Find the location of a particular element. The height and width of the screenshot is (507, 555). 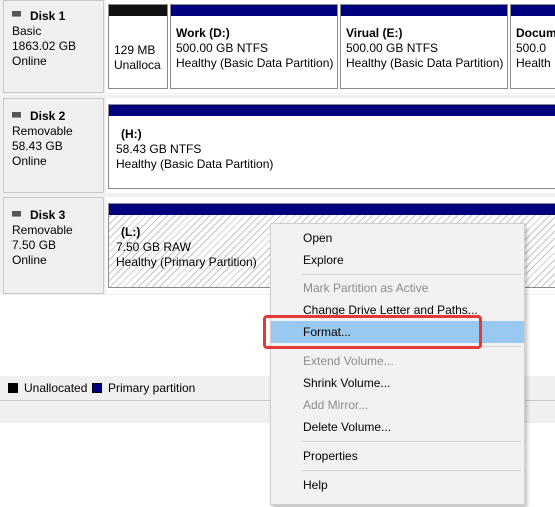

menu-item-properties: Properties is located at coordinates (397, 456).